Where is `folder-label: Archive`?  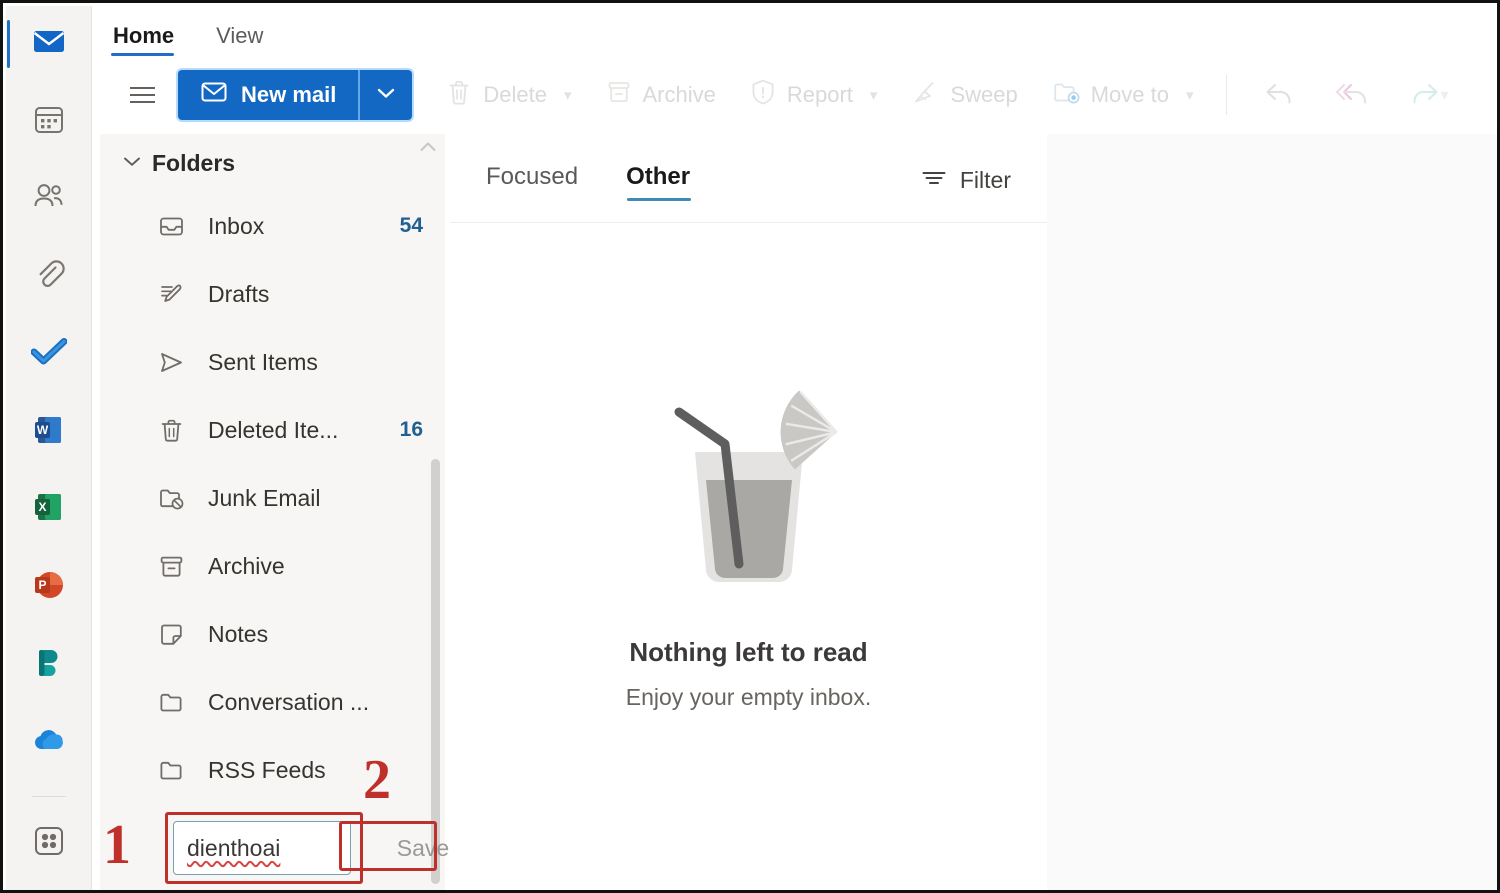
folder-label: Archive is located at coordinates (246, 565).